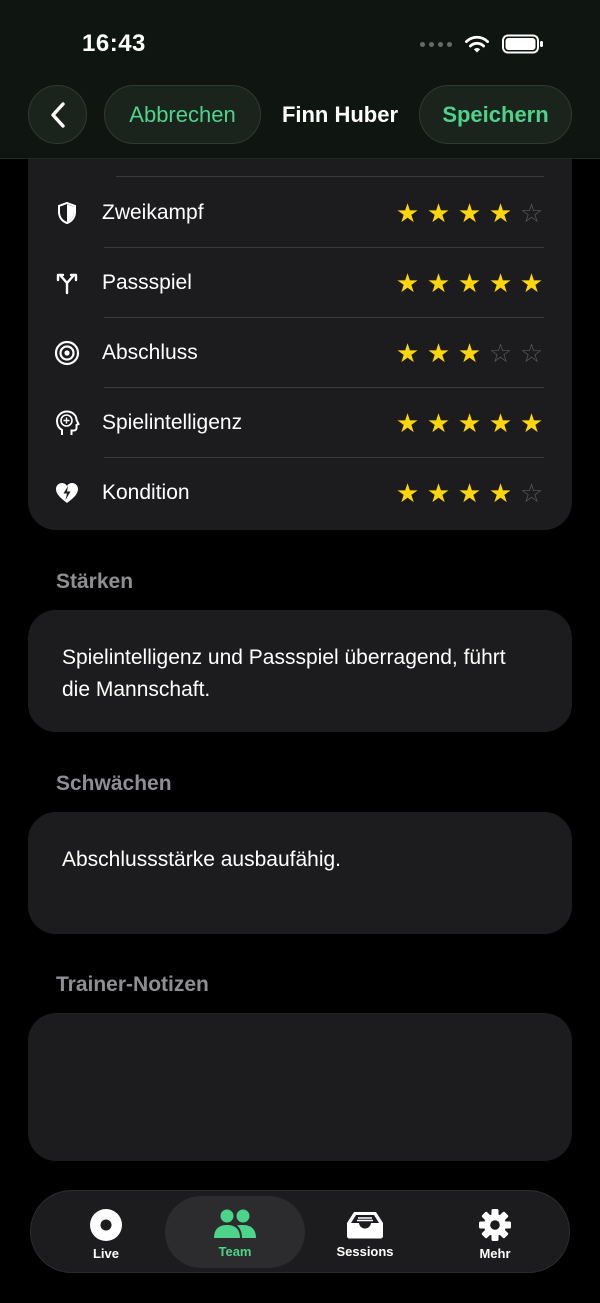 Image resolution: width=600 pixels, height=1303 pixels. Describe the element at coordinates (95, 581) in the screenshot. I see `strengths-label: Stärken` at that location.